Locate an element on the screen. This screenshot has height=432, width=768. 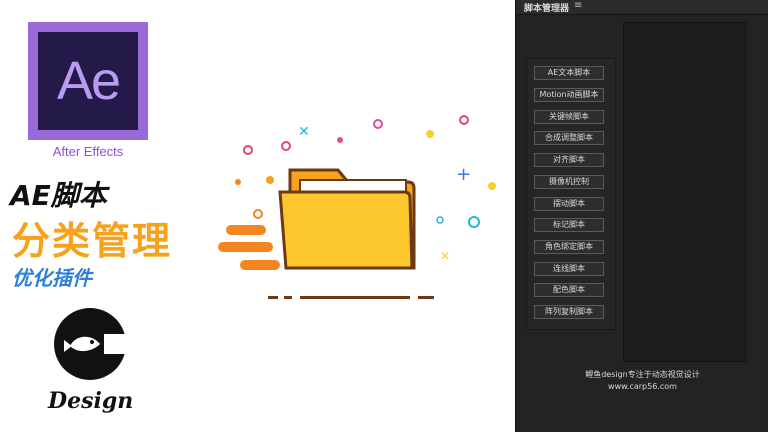
marker-script-button: 标记脚本 is located at coordinates (569, 225).